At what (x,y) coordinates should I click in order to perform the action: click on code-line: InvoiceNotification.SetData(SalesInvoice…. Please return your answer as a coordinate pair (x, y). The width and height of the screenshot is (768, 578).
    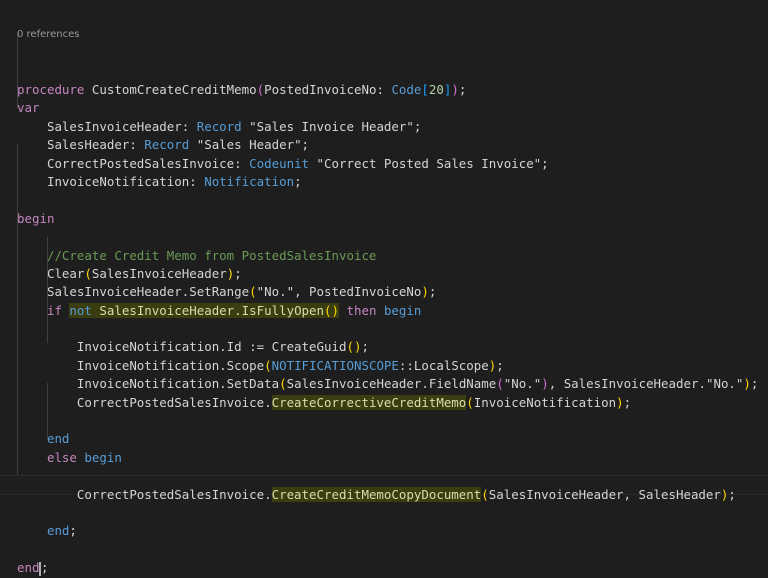
    Looking at the image, I should click on (392, 384).